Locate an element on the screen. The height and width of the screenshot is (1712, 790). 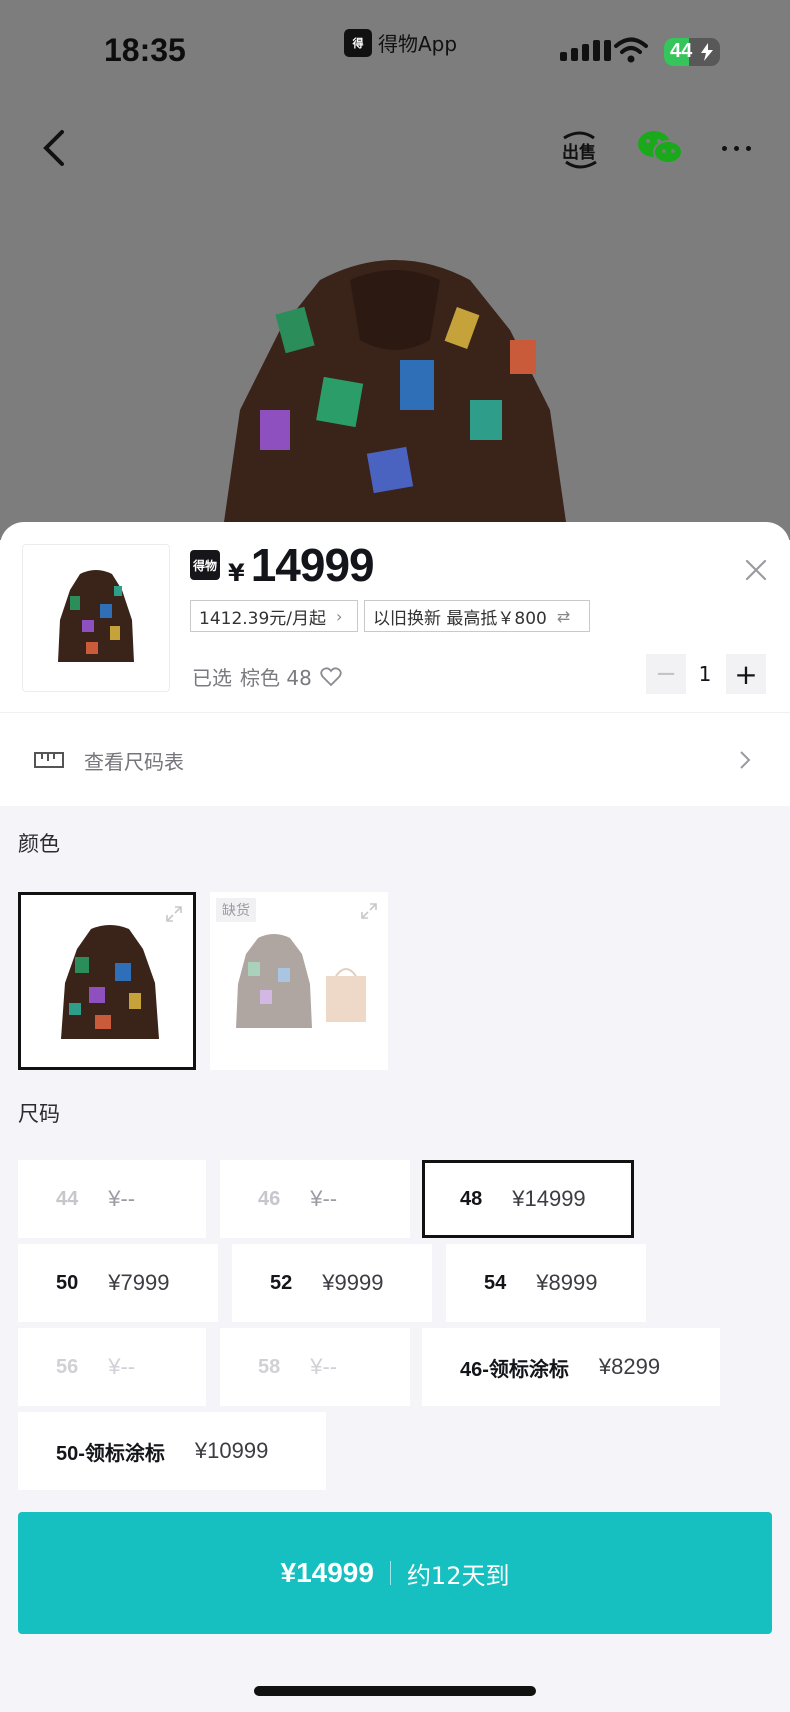
product-thumbnail is located at coordinates (96, 618).